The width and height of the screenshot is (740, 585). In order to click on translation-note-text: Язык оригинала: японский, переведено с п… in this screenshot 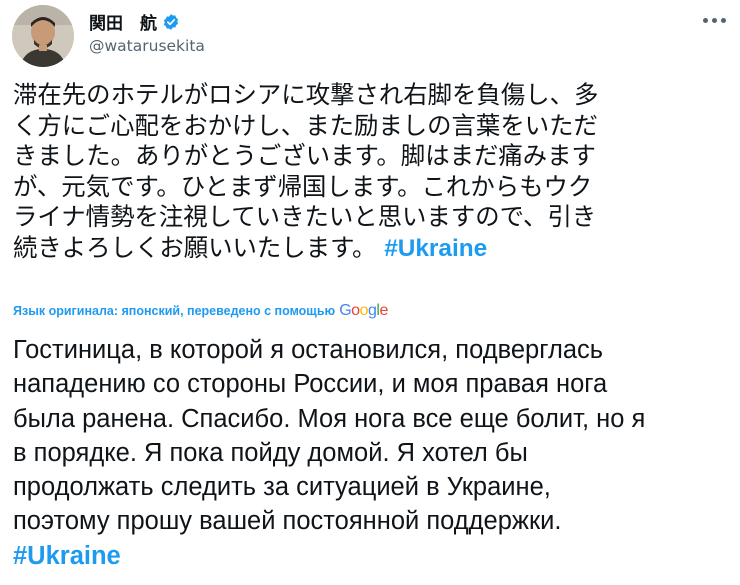, I will do `click(174, 311)`.